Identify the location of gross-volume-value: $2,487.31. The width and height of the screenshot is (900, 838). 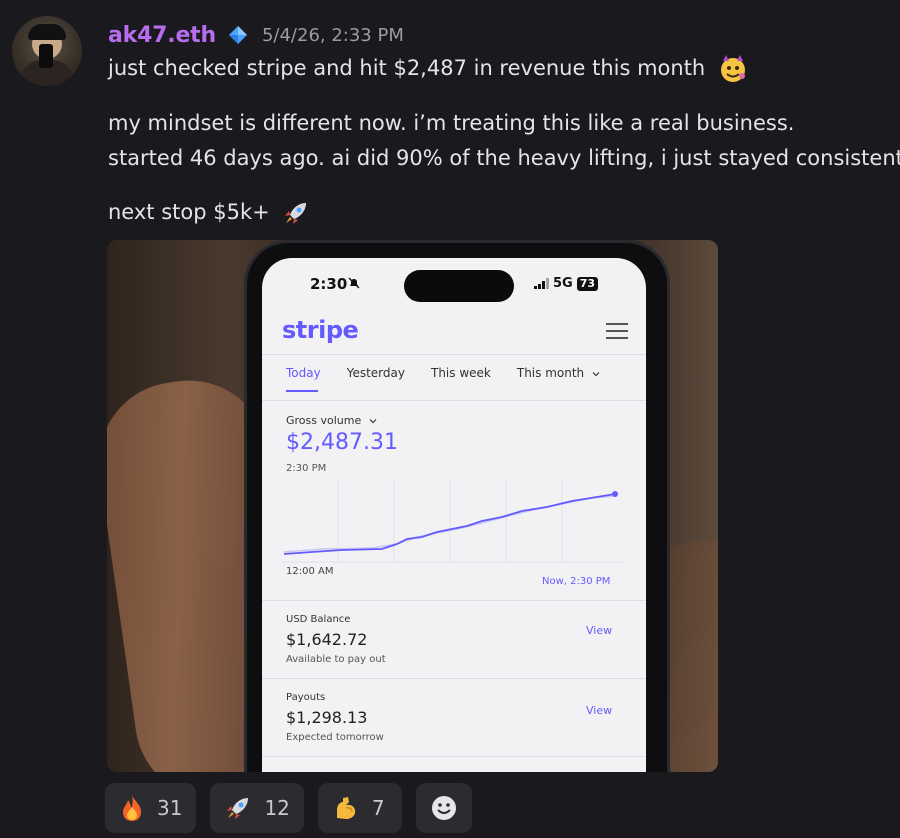
(342, 442).